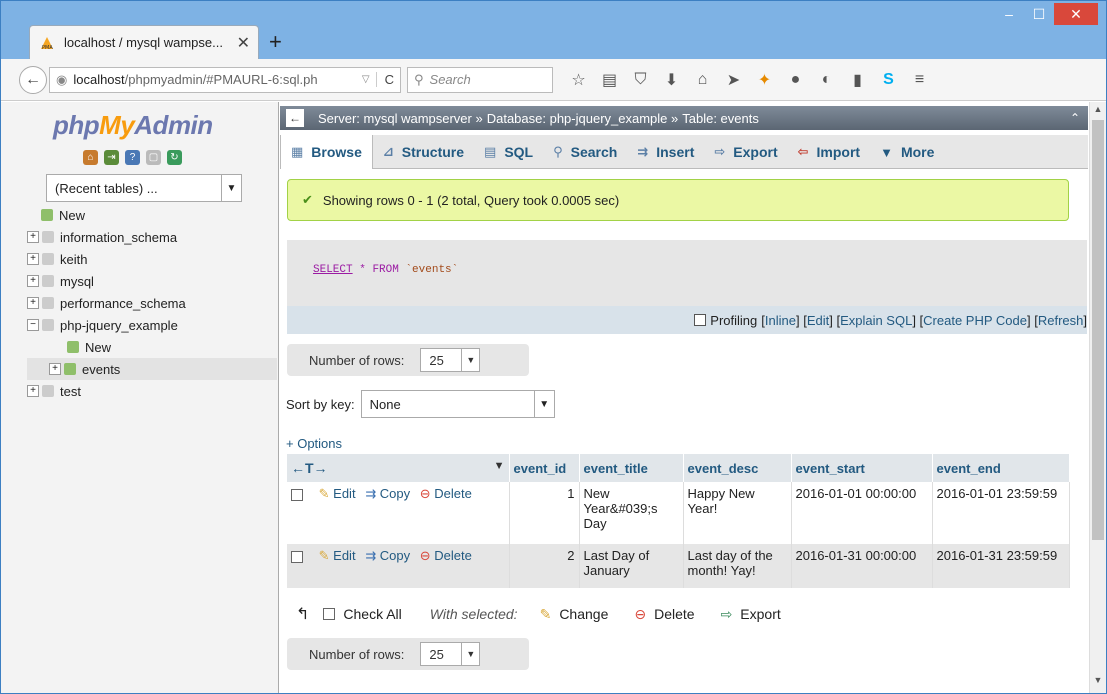  I want to click on scroll-top-icon: ⌃, so click(1075, 118).